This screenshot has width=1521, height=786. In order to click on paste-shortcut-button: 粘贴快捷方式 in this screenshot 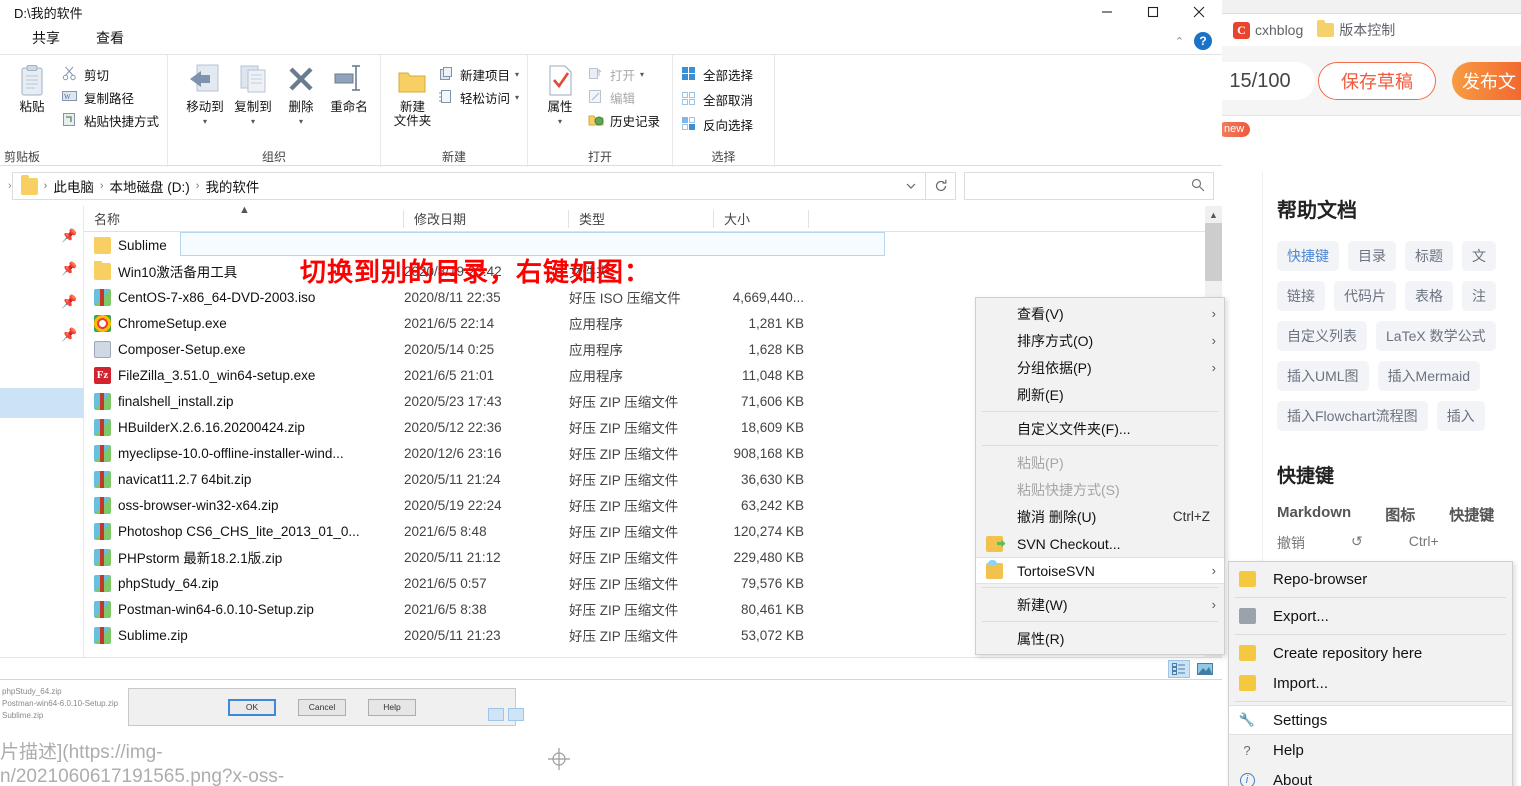, I will do `click(110, 120)`.